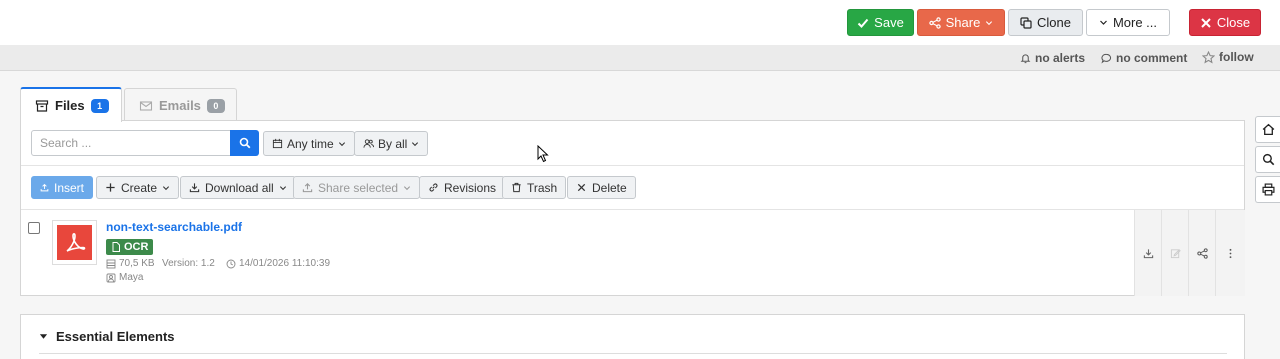 This screenshot has height=359, width=1280. I want to click on file-thumbnail, so click(74, 242).